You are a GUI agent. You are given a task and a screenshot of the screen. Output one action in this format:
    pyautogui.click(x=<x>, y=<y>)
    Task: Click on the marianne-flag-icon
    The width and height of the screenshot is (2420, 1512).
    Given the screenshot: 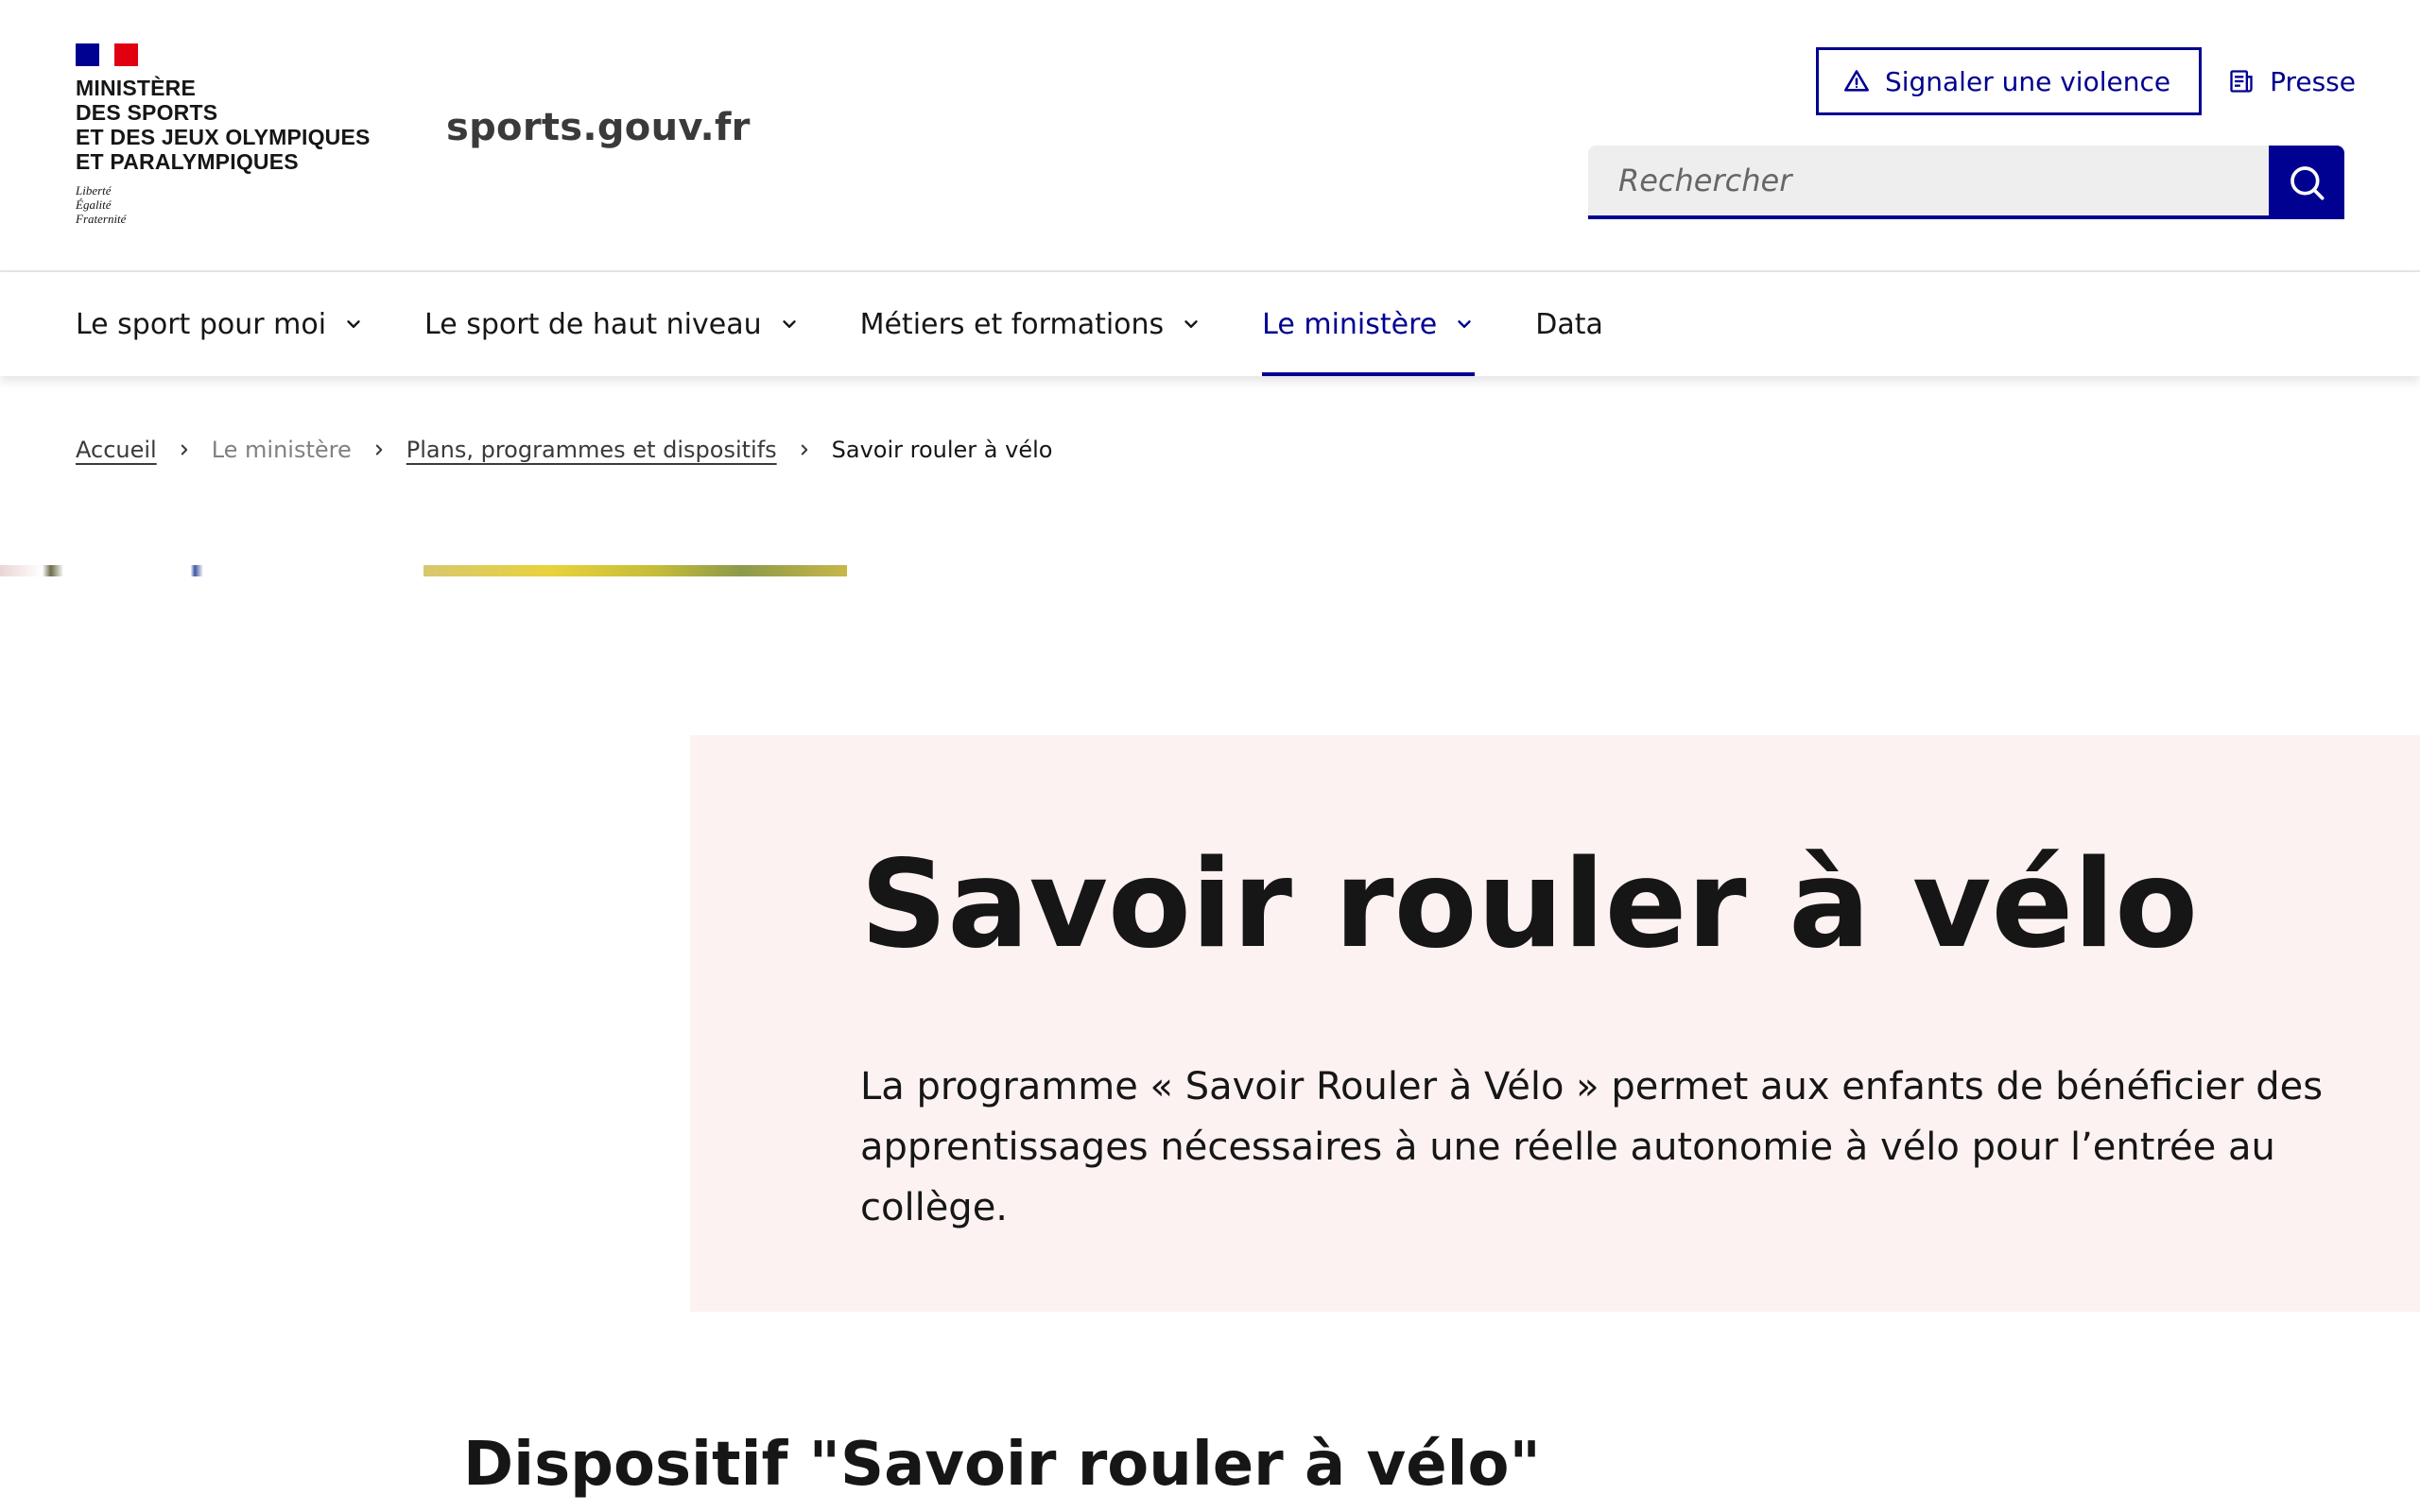 What is the action you would take?
    pyautogui.click(x=107, y=54)
    